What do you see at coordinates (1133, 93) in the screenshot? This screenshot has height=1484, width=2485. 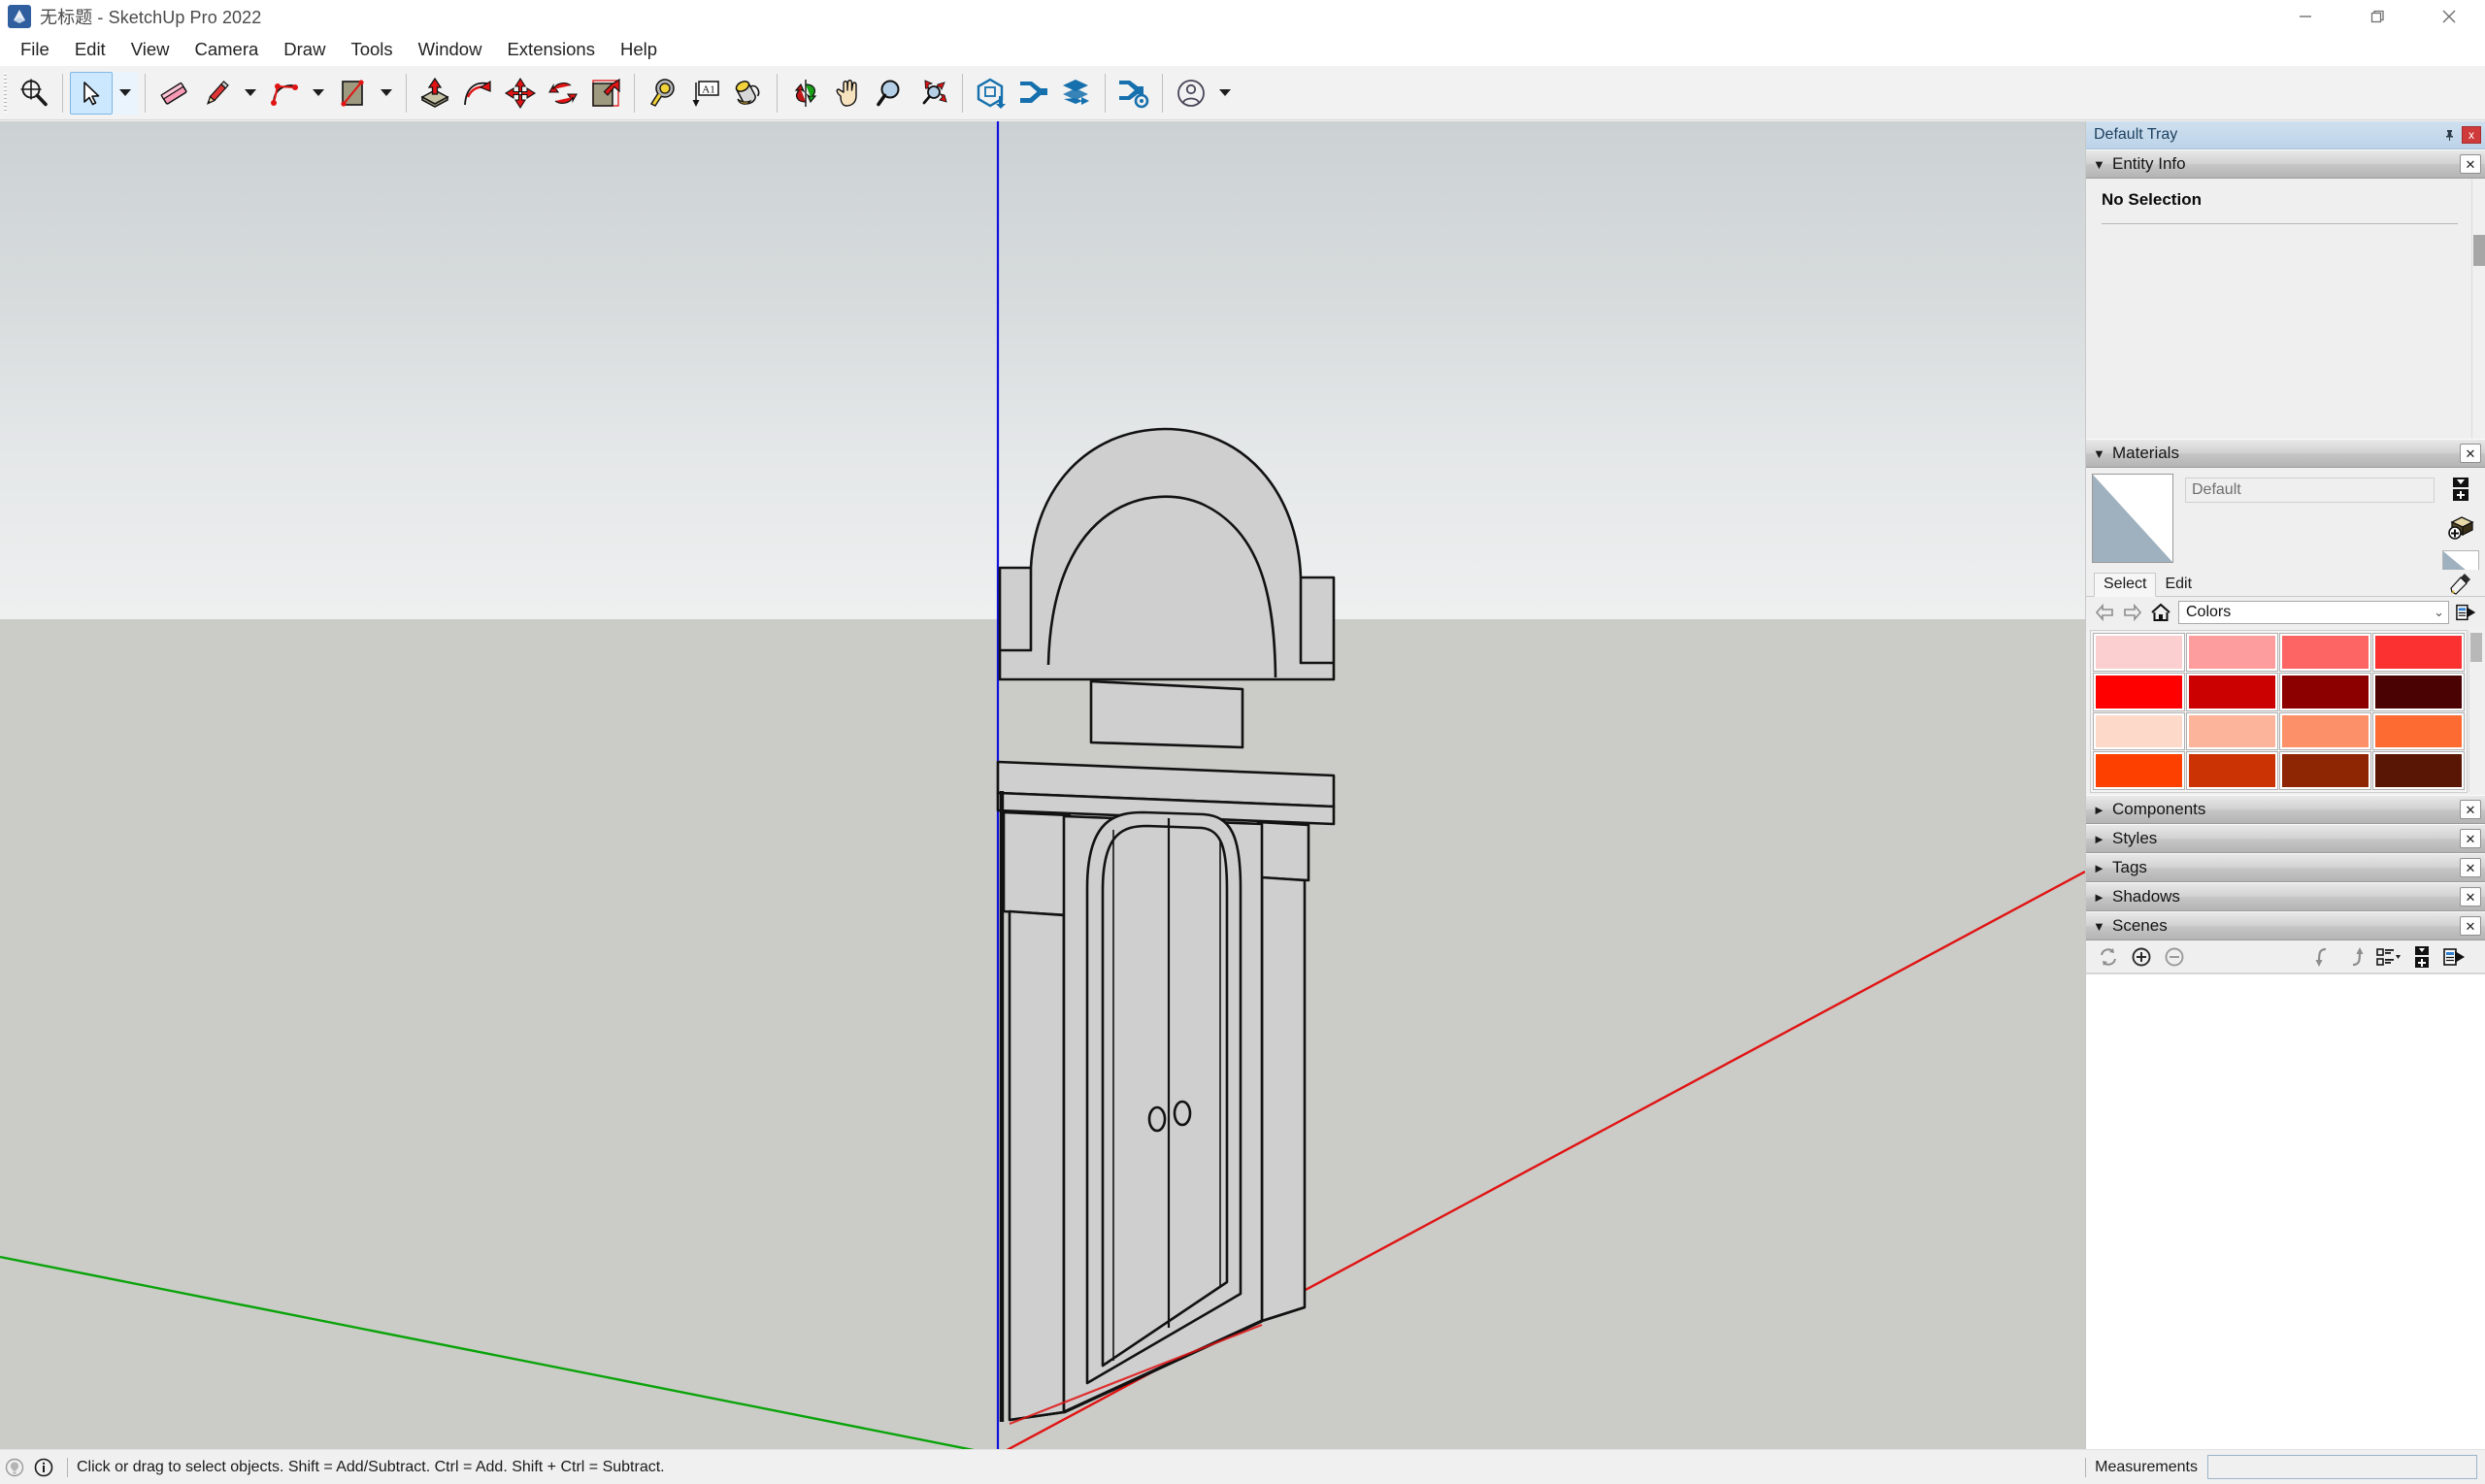 I see `extension-manager-button` at bounding box center [1133, 93].